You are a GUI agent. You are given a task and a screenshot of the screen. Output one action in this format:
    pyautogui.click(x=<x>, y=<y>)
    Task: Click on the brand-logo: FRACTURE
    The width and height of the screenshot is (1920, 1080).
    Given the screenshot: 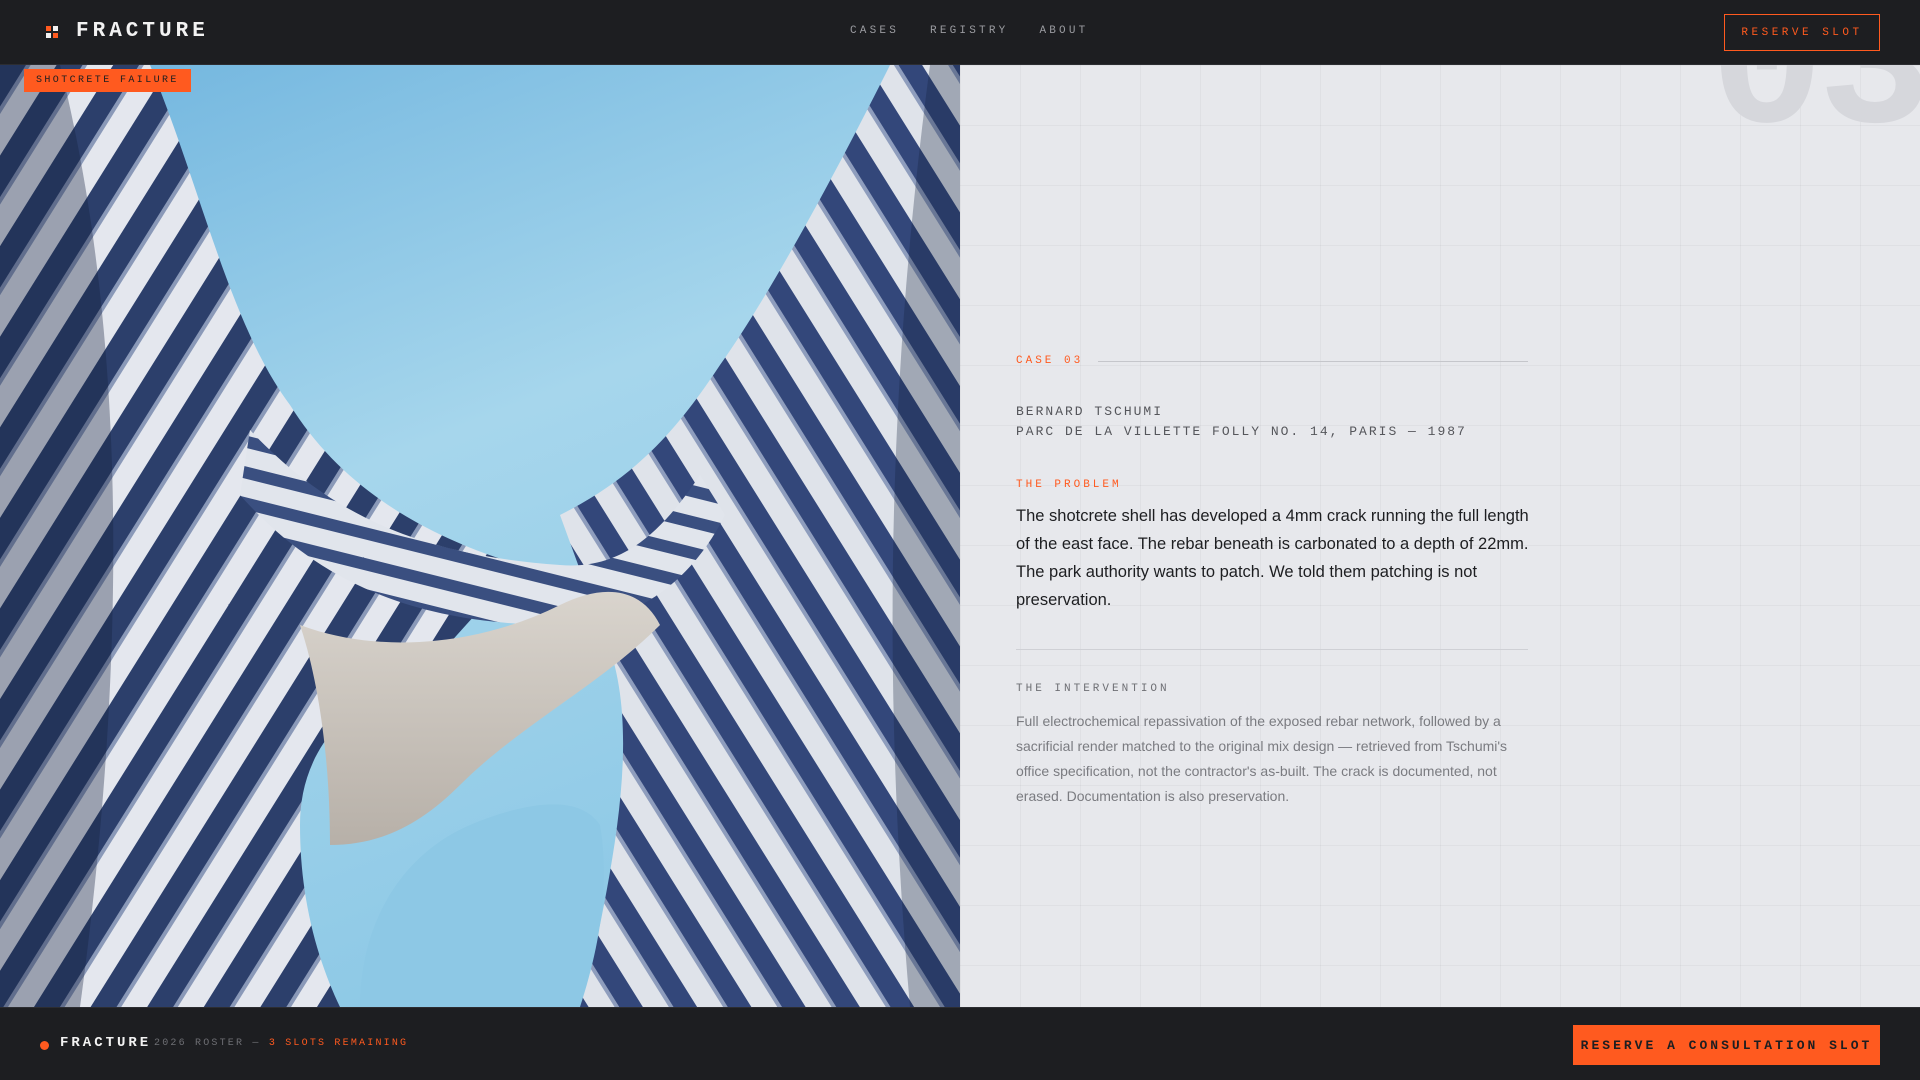 What is the action you would take?
    pyautogui.click(x=127, y=31)
    